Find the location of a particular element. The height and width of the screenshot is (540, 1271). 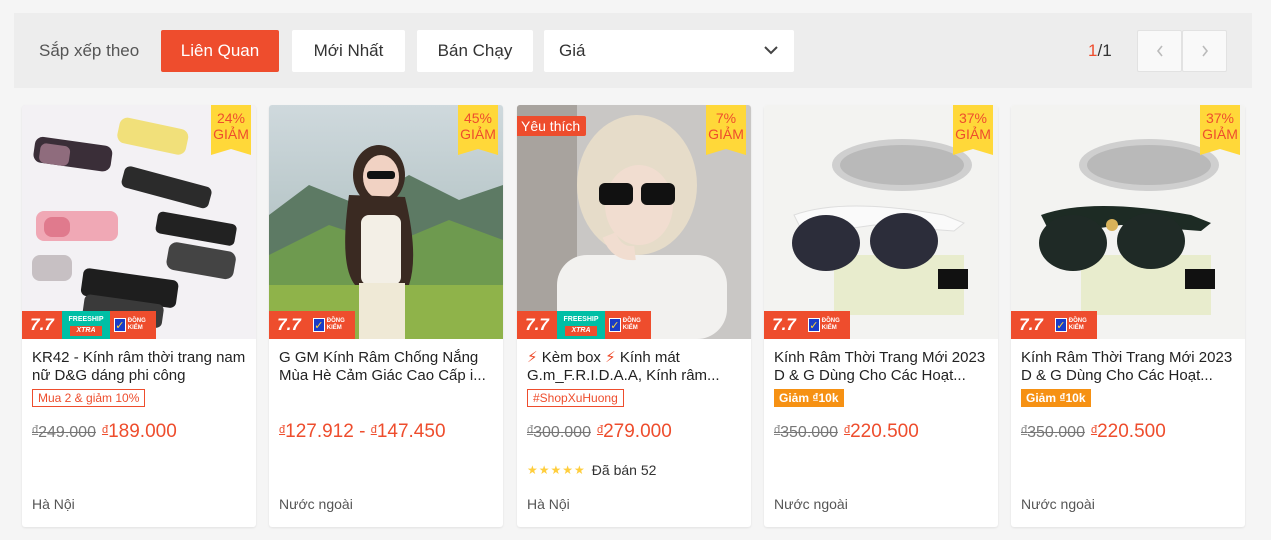

sort-label: Sắp xếp theo is located at coordinates (89, 50).